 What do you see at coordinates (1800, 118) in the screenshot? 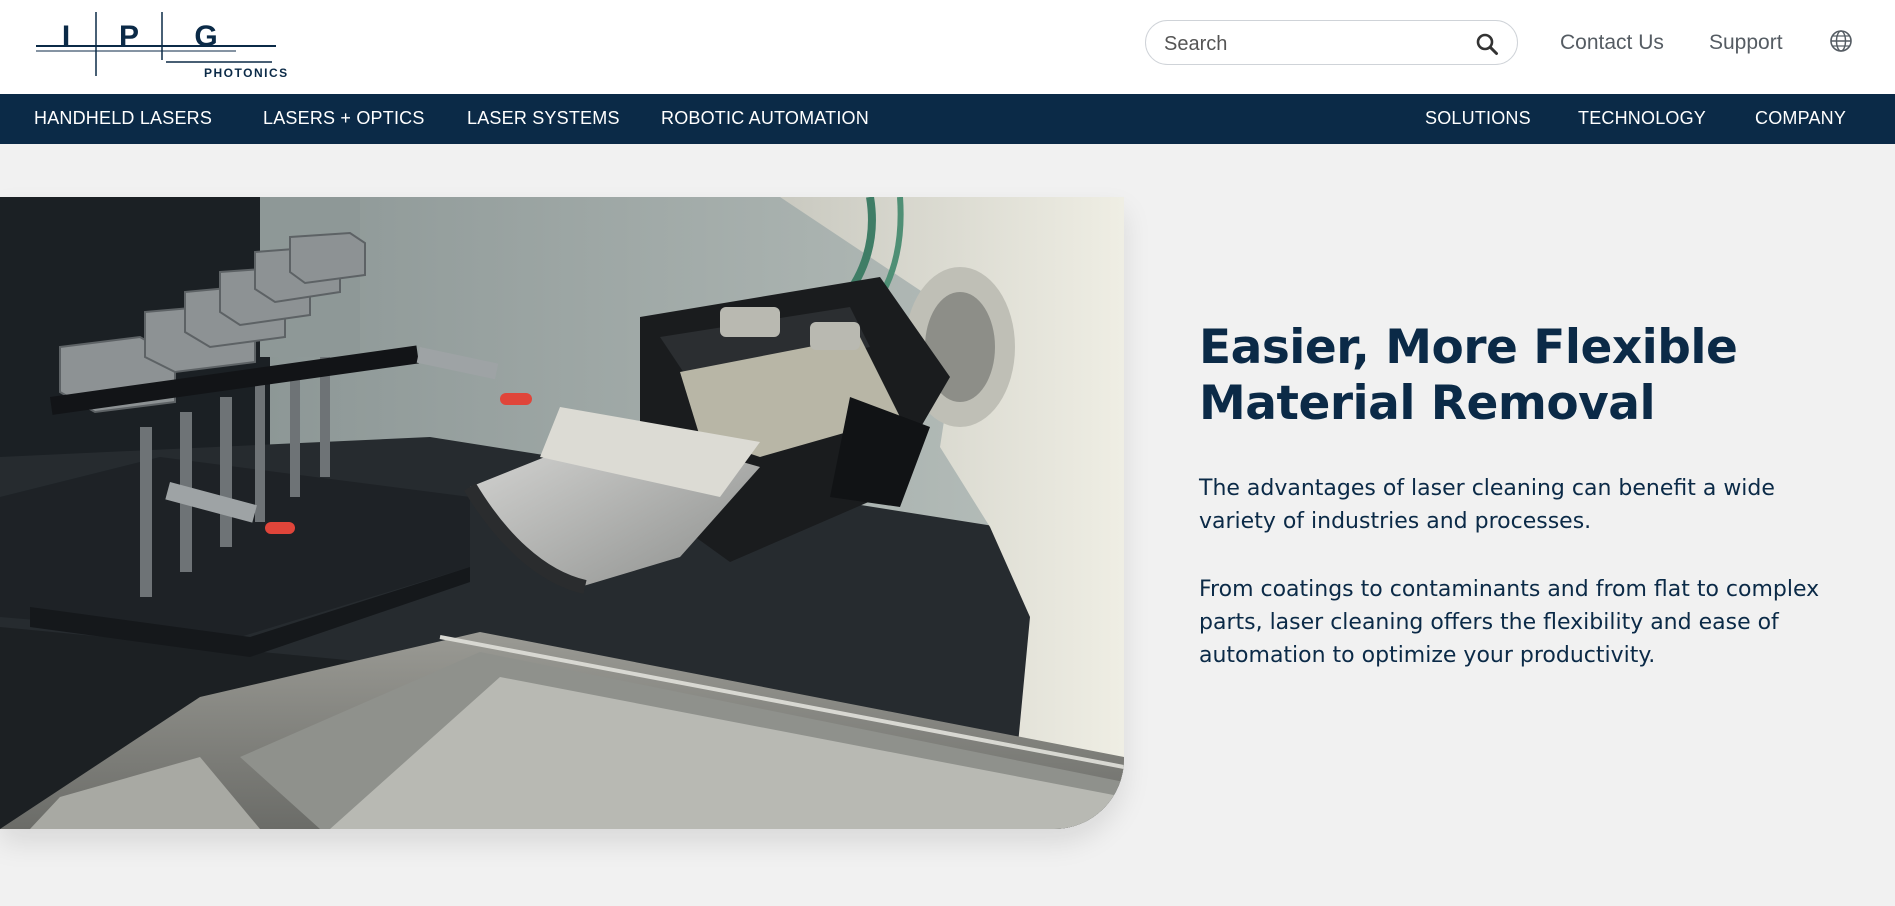
I see `nav-company: COMPANY` at bounding box center [1800, 118].